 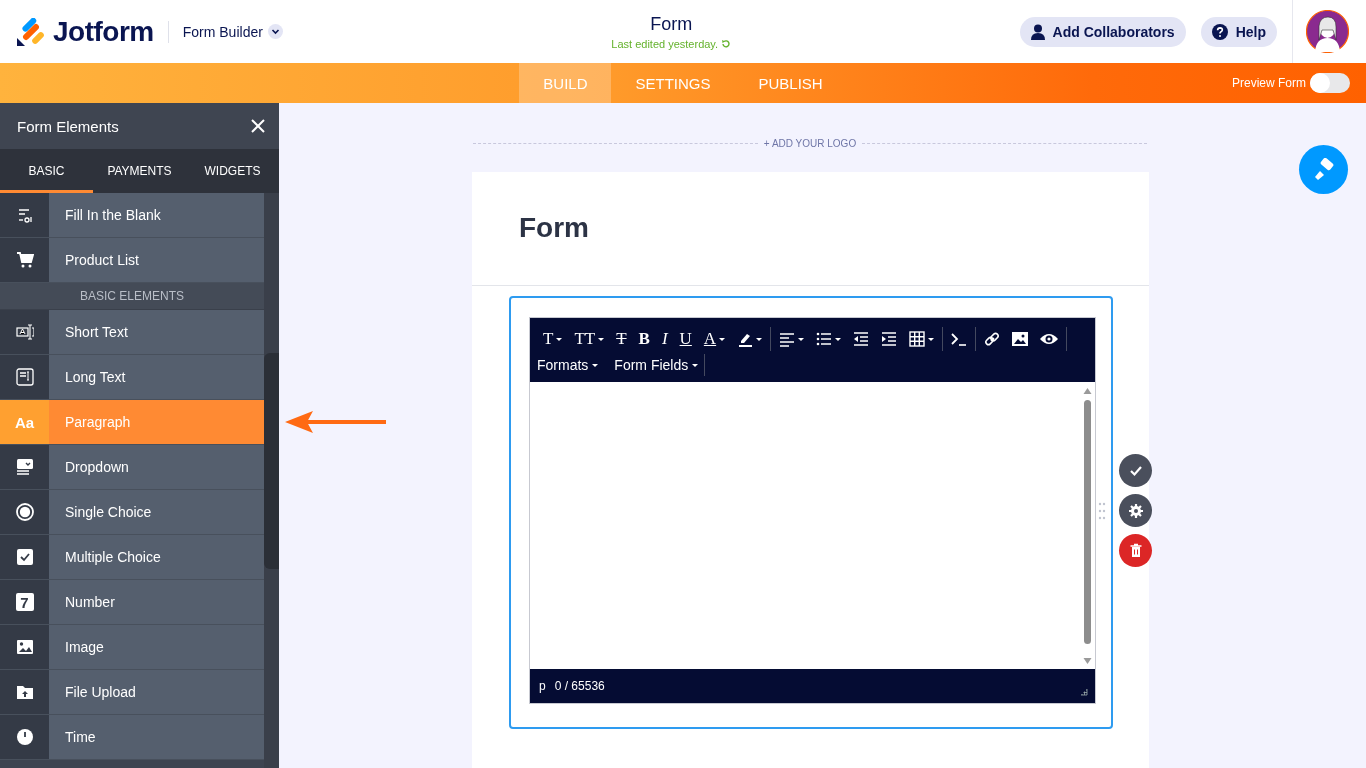 I want to click on last-edited-text: Last edited yesterday., so click(x=665, y=43).